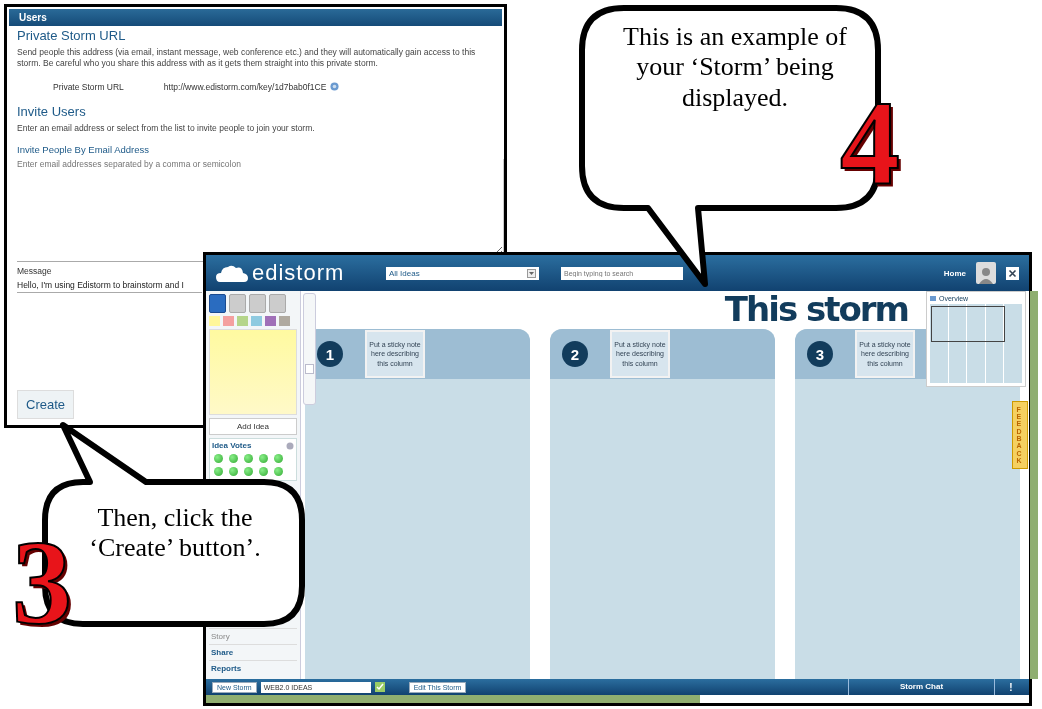  I want to click on sidebar-link: Story, so click(253, 636).